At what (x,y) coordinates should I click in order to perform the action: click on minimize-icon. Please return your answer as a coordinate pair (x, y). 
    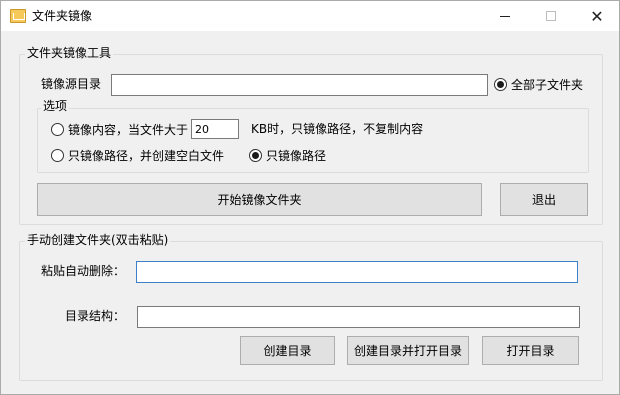
    Looking at the image, I should click on (505, 16).